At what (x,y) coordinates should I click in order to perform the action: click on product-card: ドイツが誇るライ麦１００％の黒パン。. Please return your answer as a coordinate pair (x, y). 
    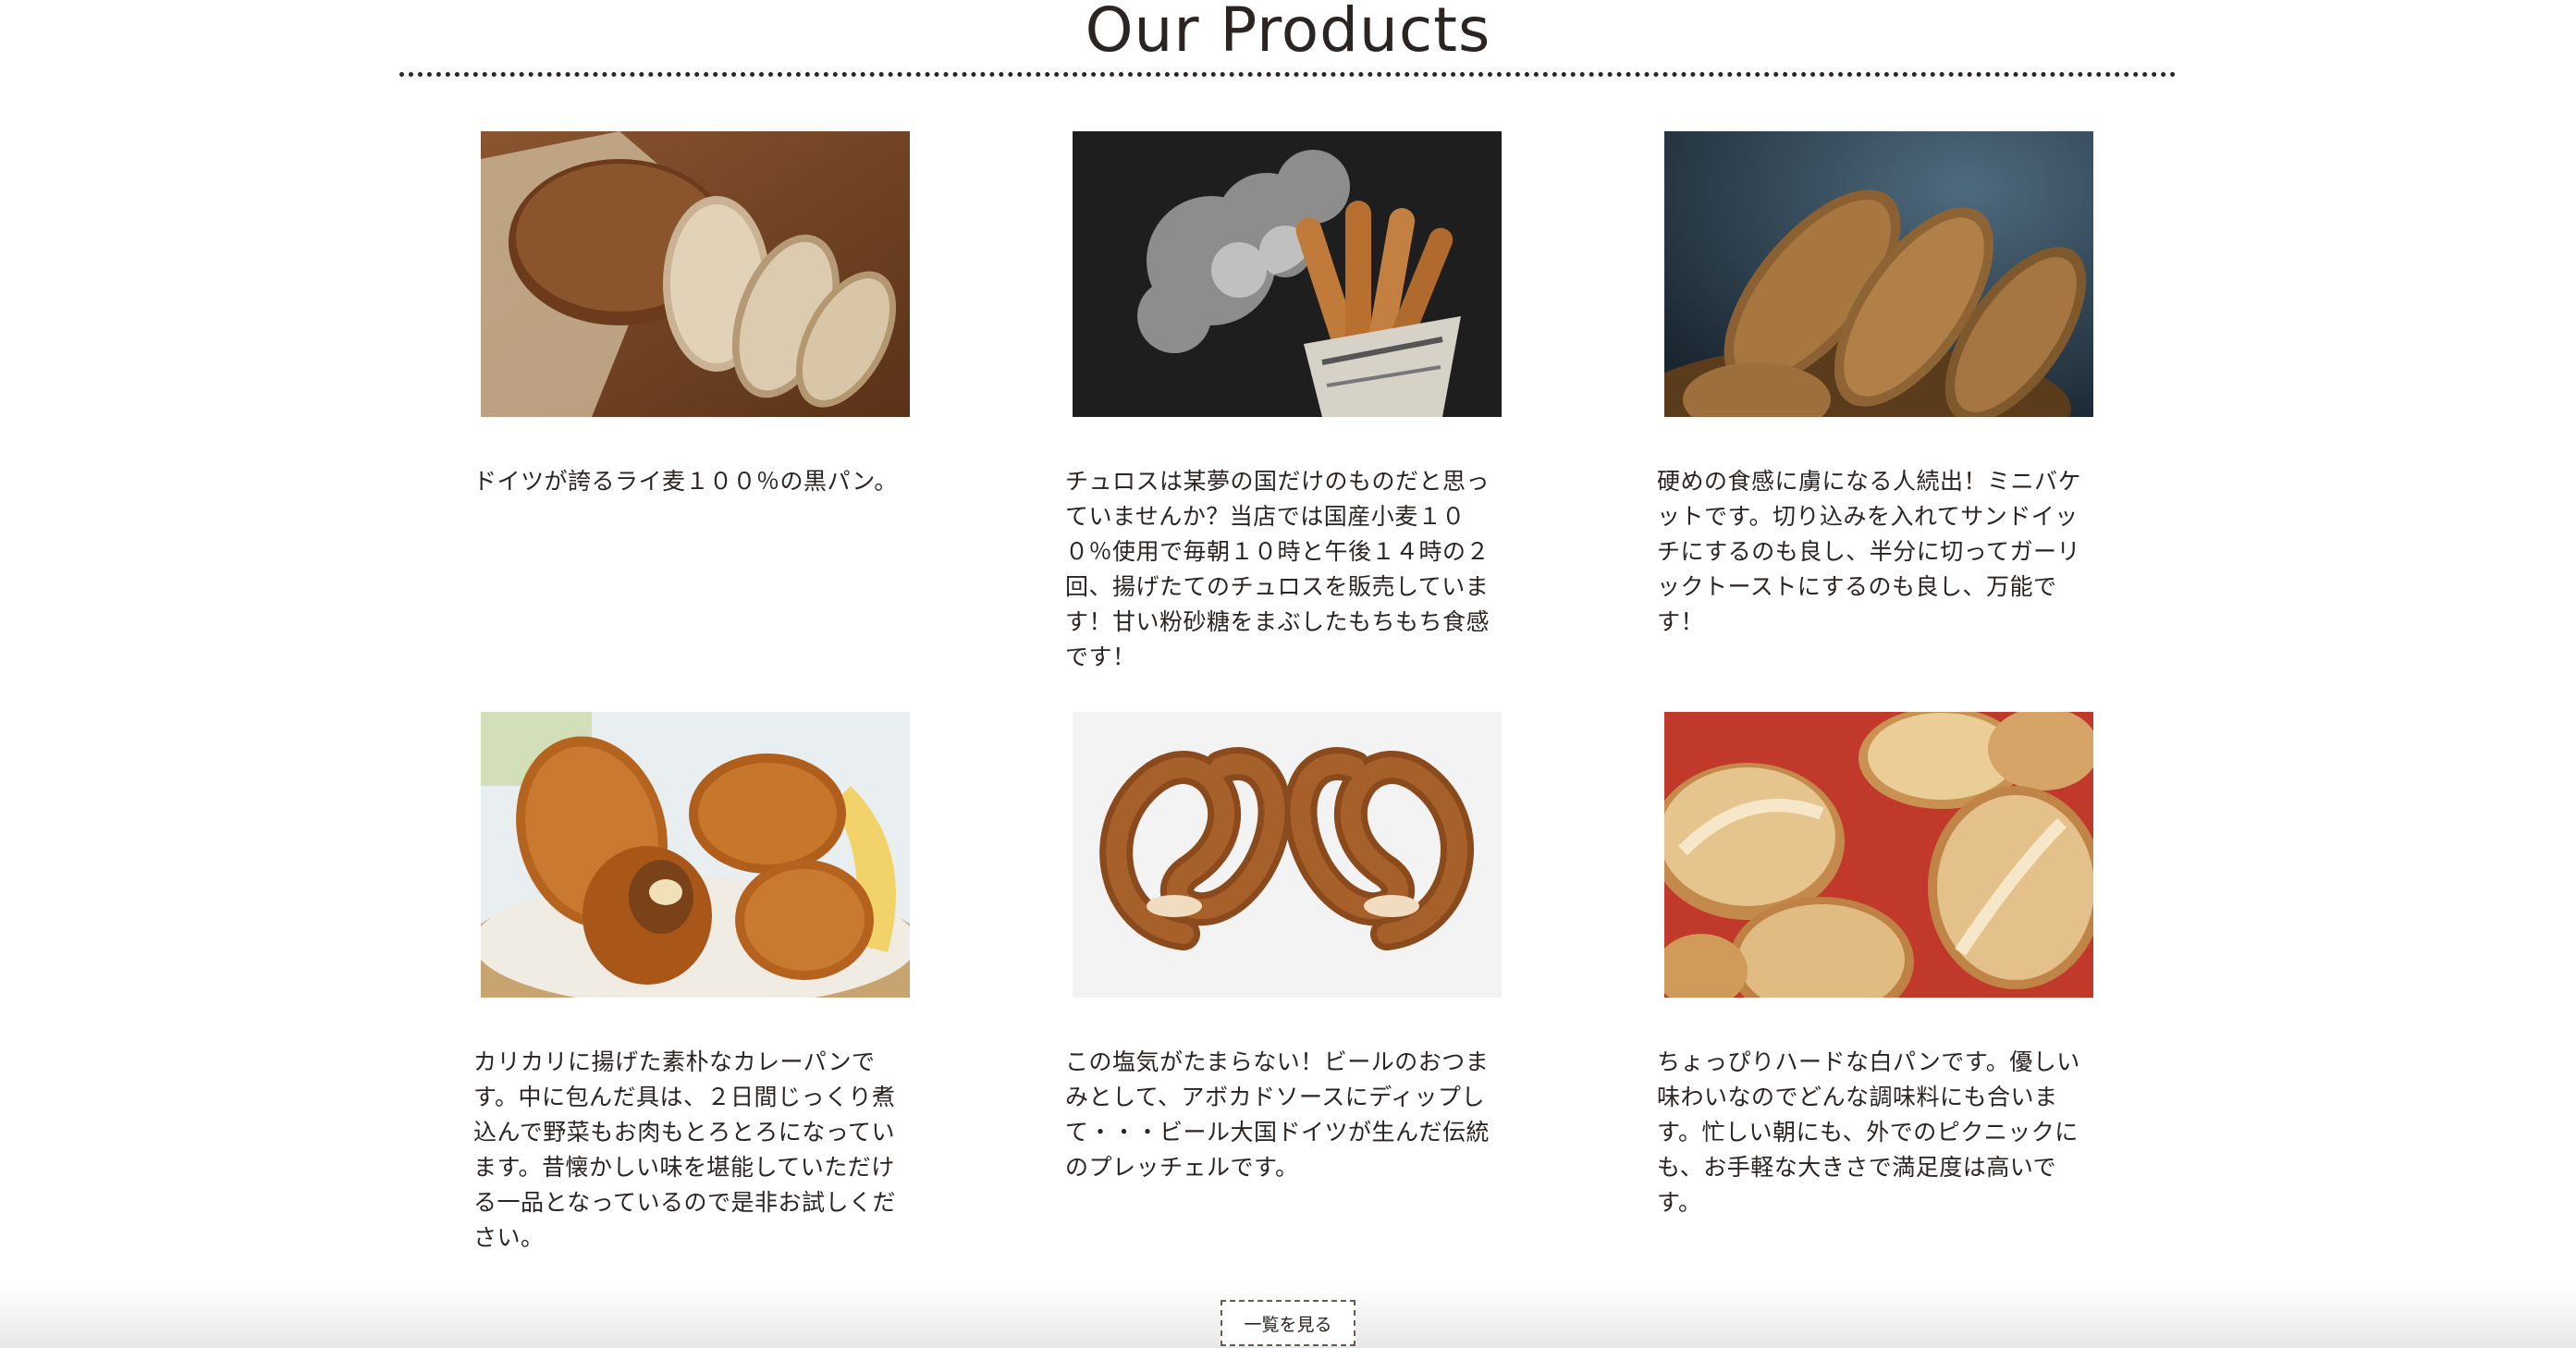
    Looking at the image, I should click on (691, 315).